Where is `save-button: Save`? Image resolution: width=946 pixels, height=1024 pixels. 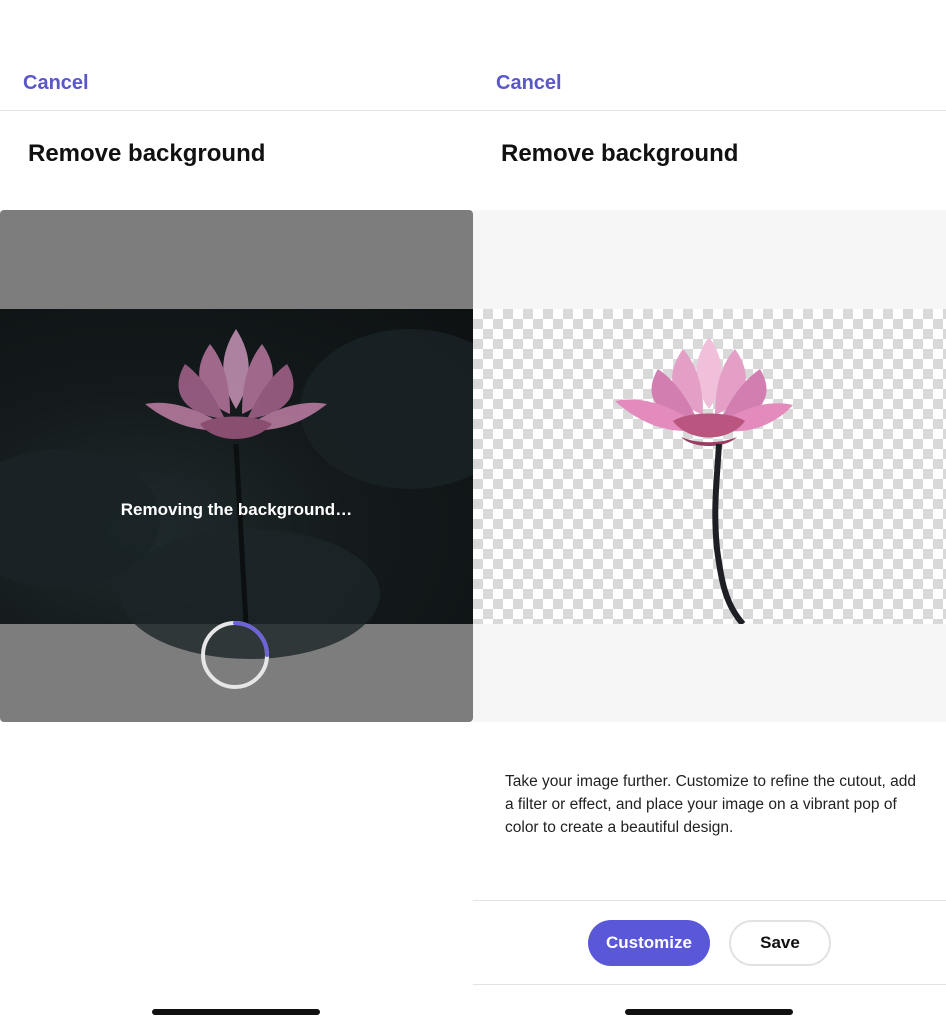
save-button: Save is located at coordinates (780, 943).